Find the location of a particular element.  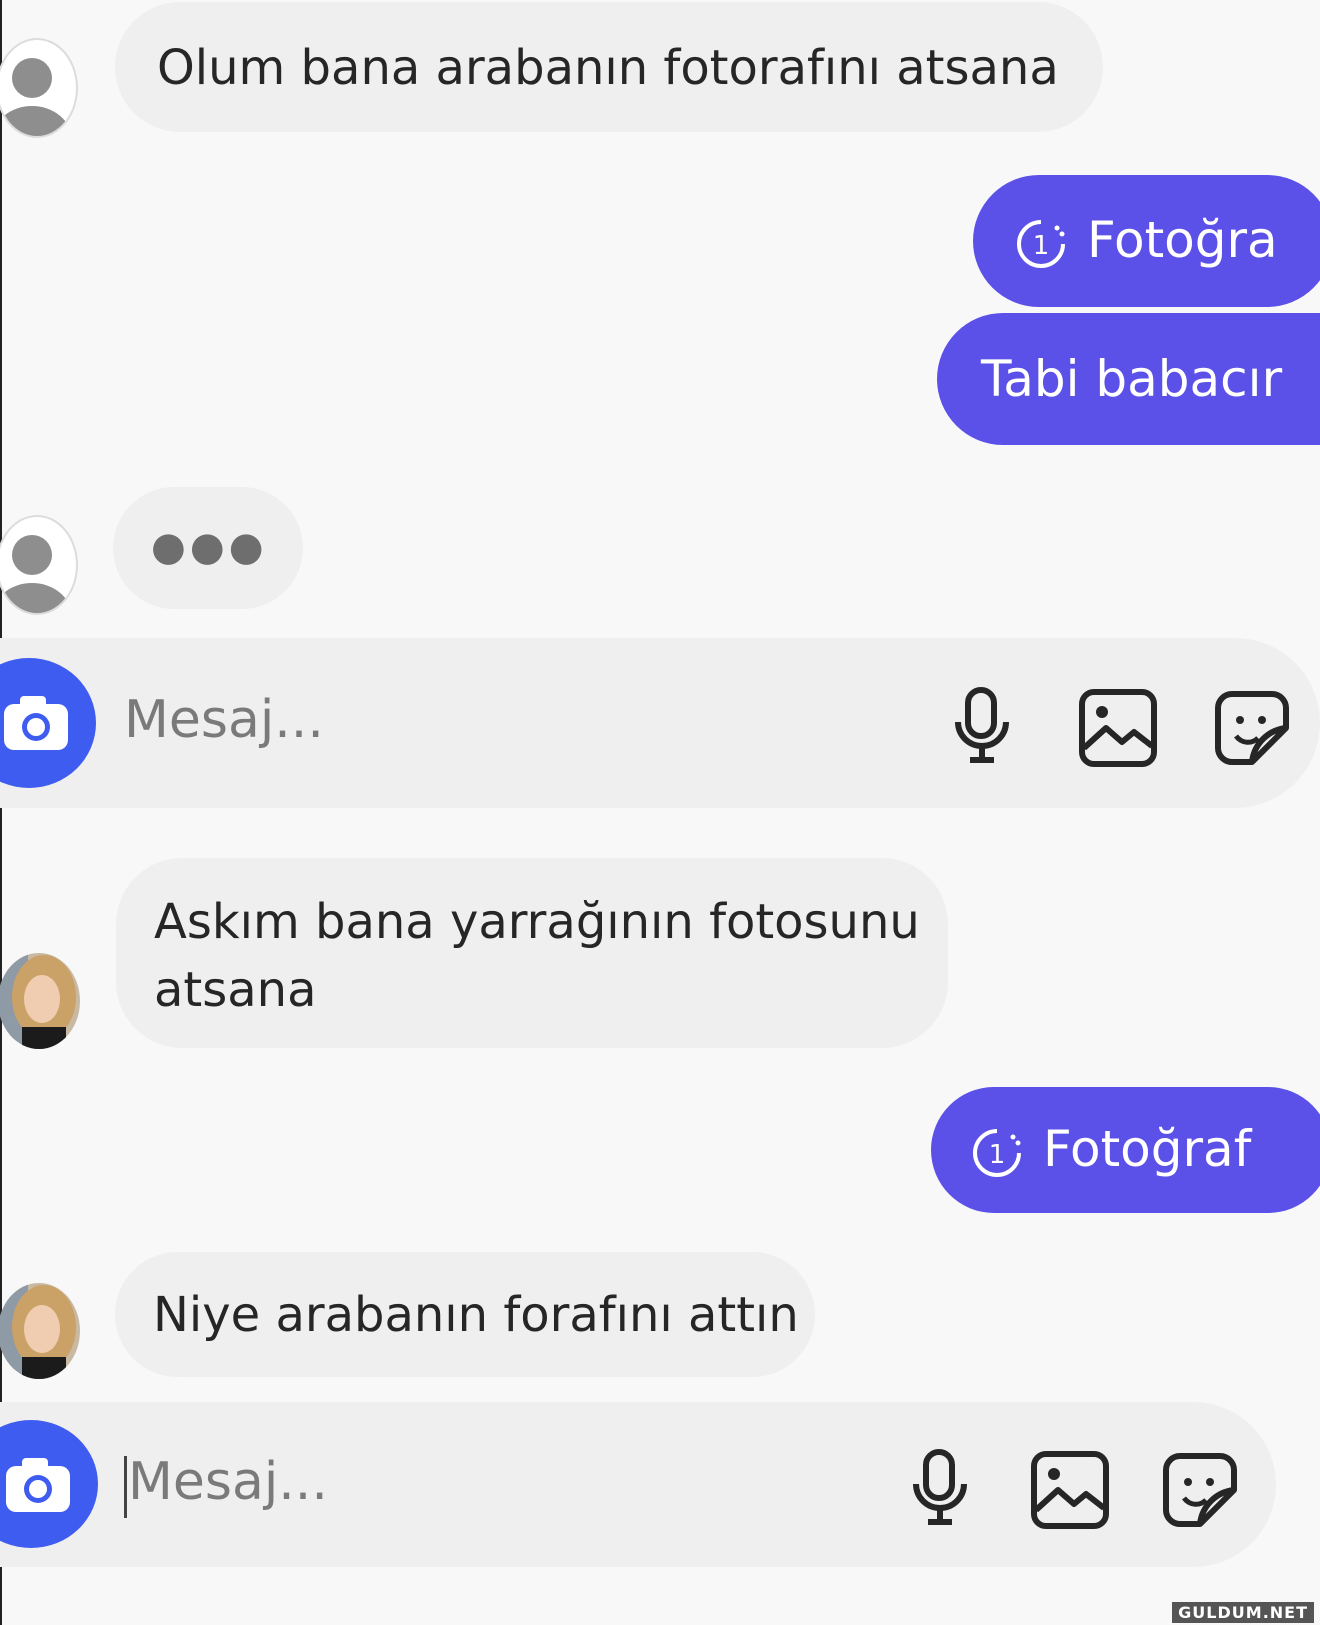

typing-indicator: ●●● is located at coordinates (208, 548).